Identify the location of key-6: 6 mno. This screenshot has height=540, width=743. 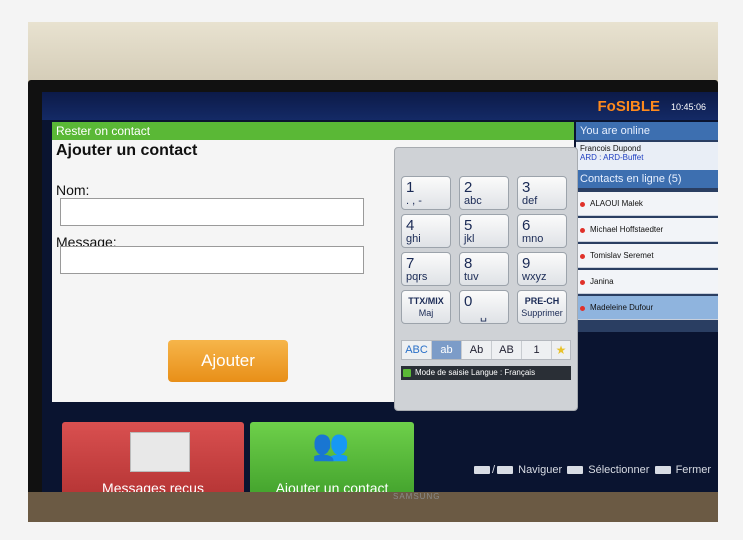
(542, 231).